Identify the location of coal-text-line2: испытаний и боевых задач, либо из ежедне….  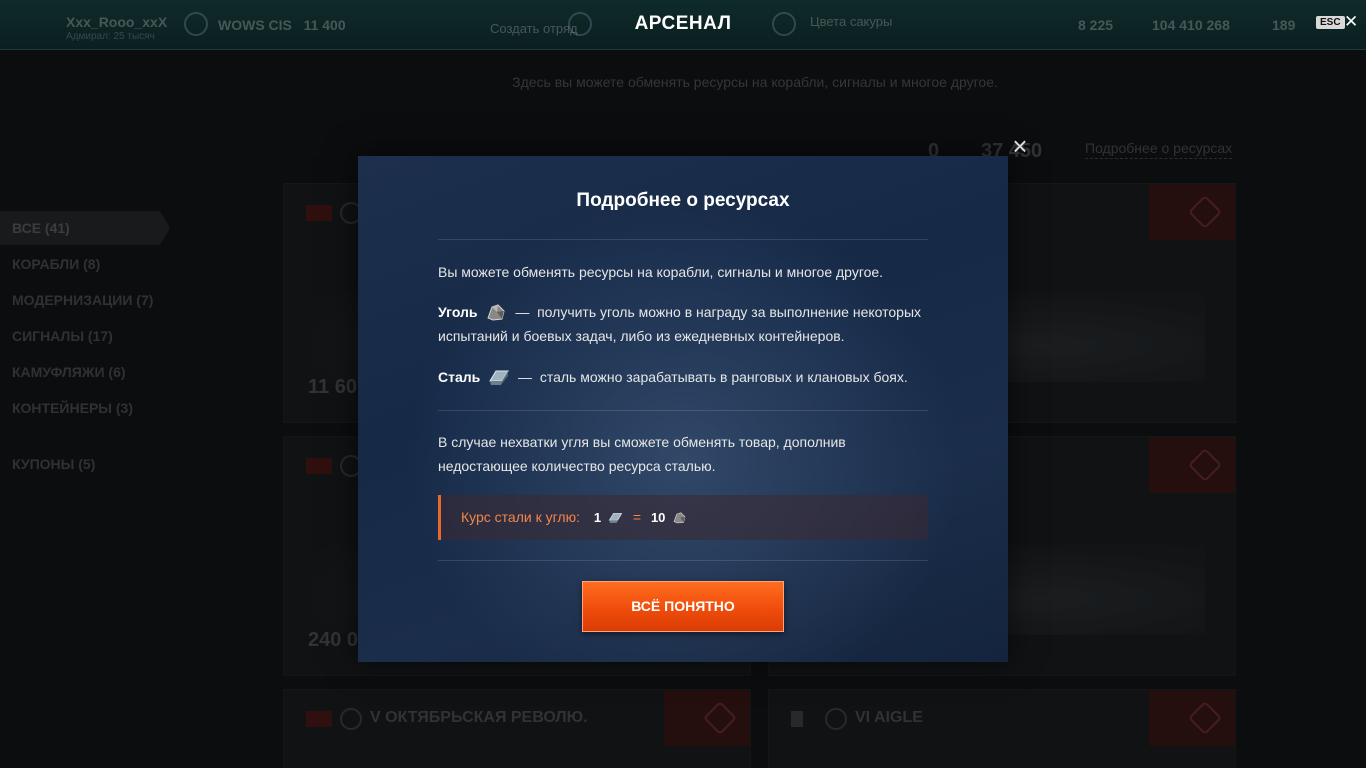
(641, 336).